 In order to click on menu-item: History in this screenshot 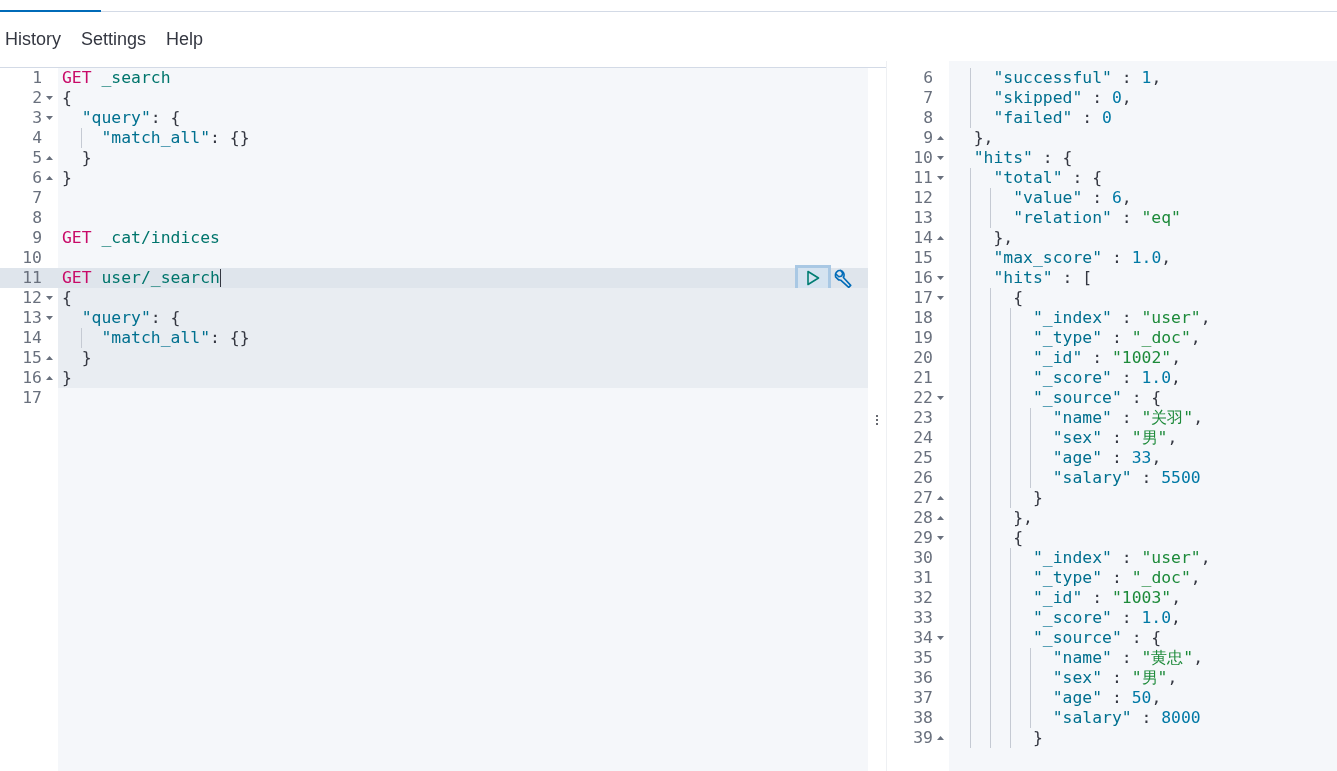, I will do `click(35, 39)`.